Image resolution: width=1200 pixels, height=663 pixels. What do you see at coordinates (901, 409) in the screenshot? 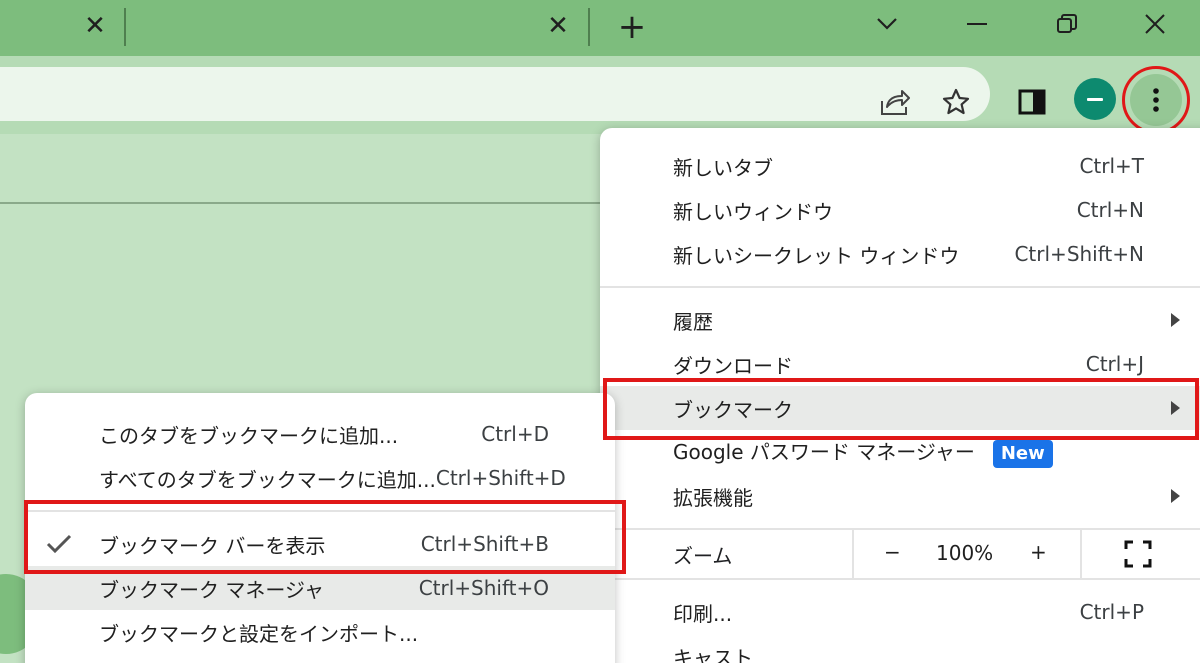
I see `highlight-box-bookmarks` at bounding box center [901, 409].